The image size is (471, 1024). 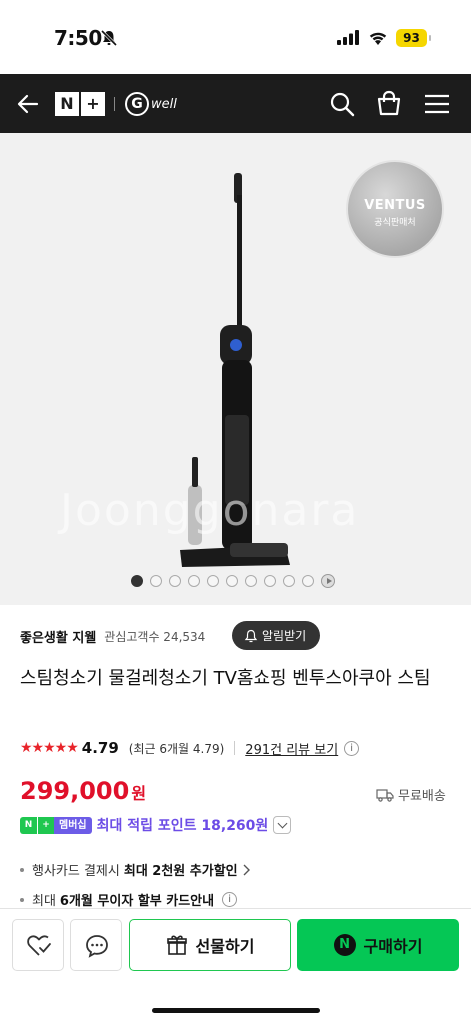 I want to click on membership-point-row: N + 멤버십 최대 적립 포인트 18,260원, so click(x=156, y=825).